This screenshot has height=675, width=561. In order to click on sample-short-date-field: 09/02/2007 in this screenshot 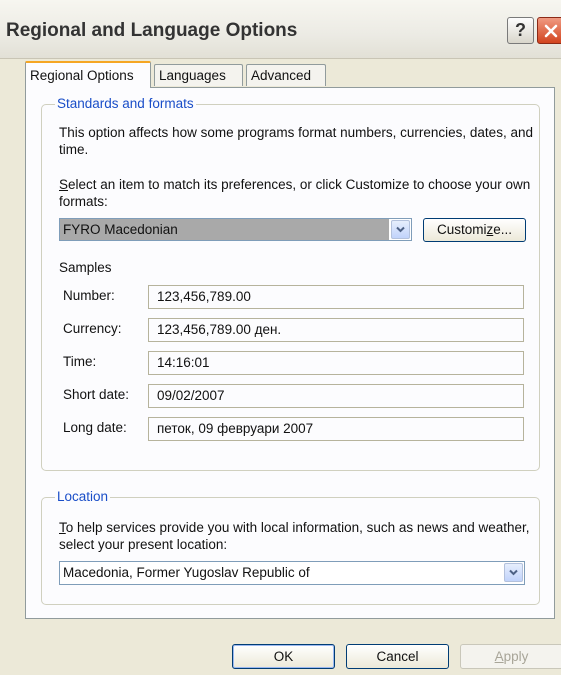, I will do `click(336, 396)`.